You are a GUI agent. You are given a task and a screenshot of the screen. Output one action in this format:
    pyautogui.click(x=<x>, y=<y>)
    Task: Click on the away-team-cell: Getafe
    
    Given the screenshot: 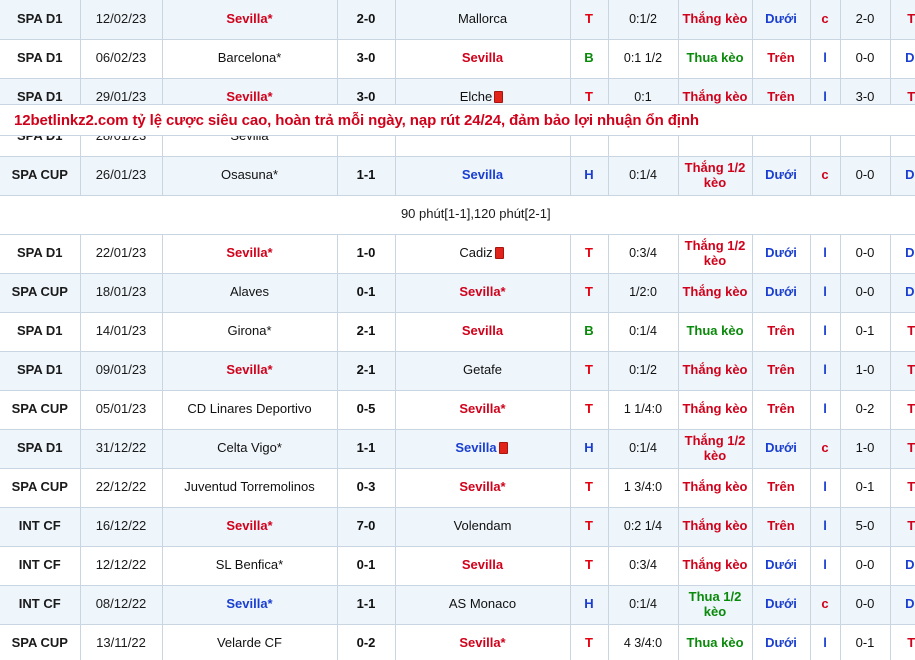 What is the action you would take?
    pyautogui.click(x=483, y=371)
    